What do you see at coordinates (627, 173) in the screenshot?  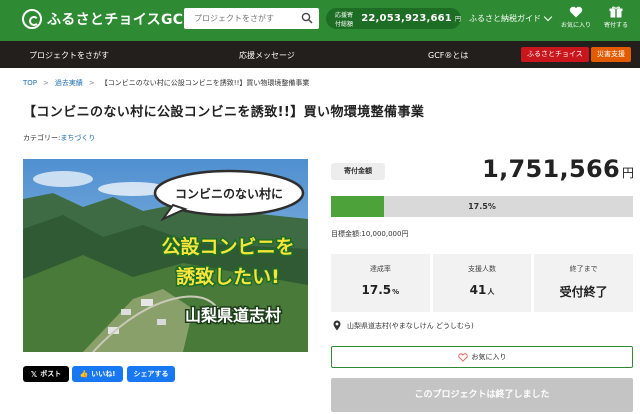 I see `donation-amount-unit: 円` at bounding box center [627, 173].